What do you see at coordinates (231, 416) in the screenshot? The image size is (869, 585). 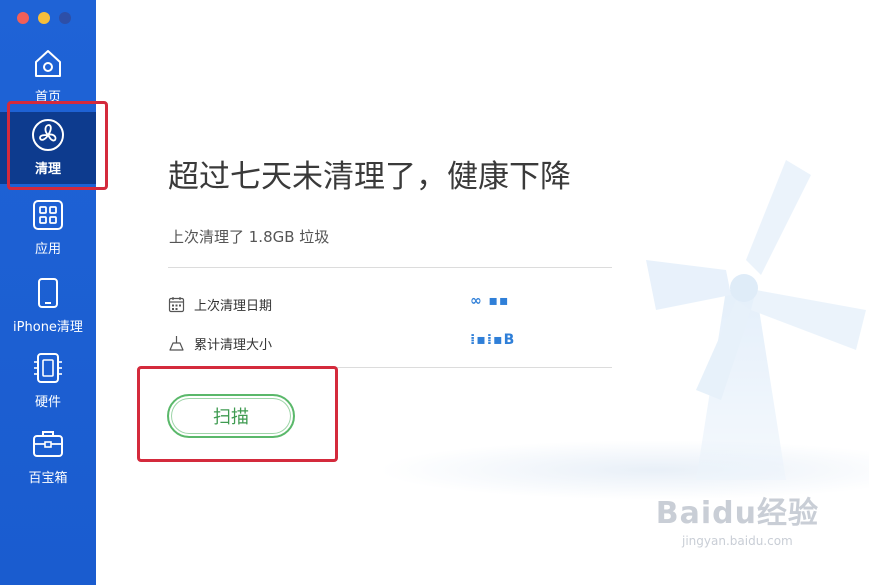 I see `scan-button: 扫描` at bounding box center [231, 416].